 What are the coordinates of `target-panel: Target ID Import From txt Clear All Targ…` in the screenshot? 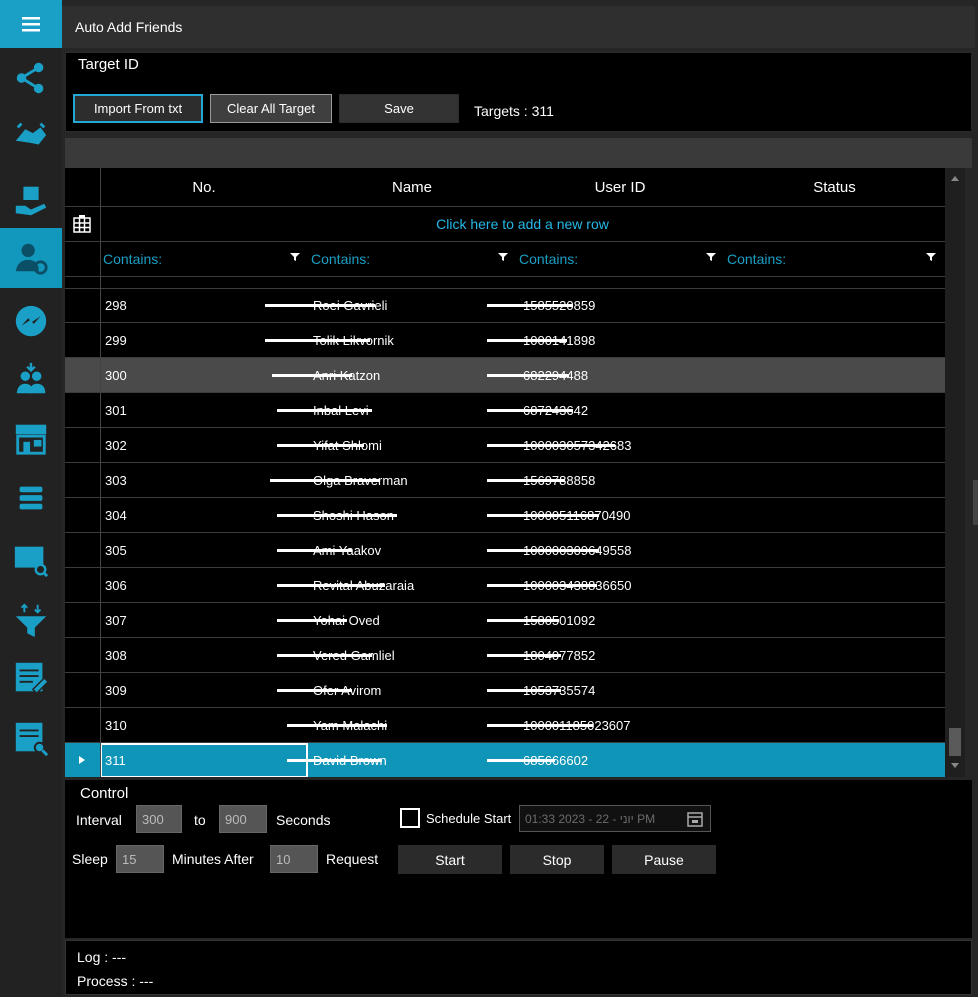 It's located at (518, 92).